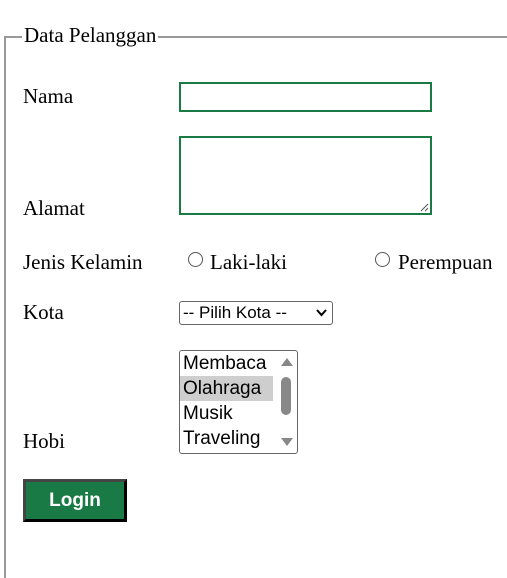 This screenshot has height=578, width=507. What do you see at coordinates (235, 312) in the screenshot?
I see `kota-selected: -- Pilih Kota --` at bounding box center [235, 312].